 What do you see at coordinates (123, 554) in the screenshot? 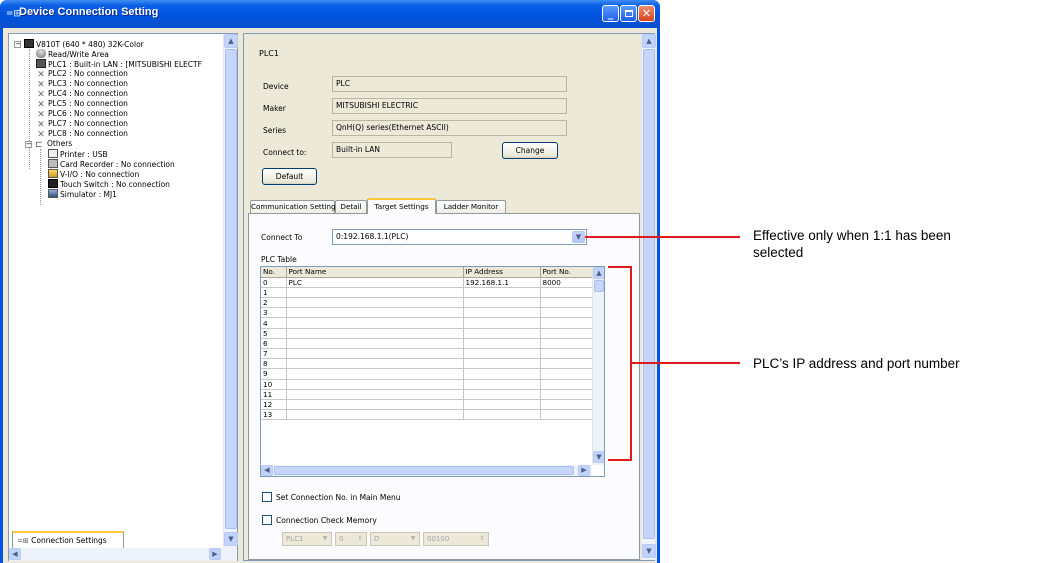
I see `tree-horizontal-scrollbar: ◀ ▶` at bounding box center [123, 554].